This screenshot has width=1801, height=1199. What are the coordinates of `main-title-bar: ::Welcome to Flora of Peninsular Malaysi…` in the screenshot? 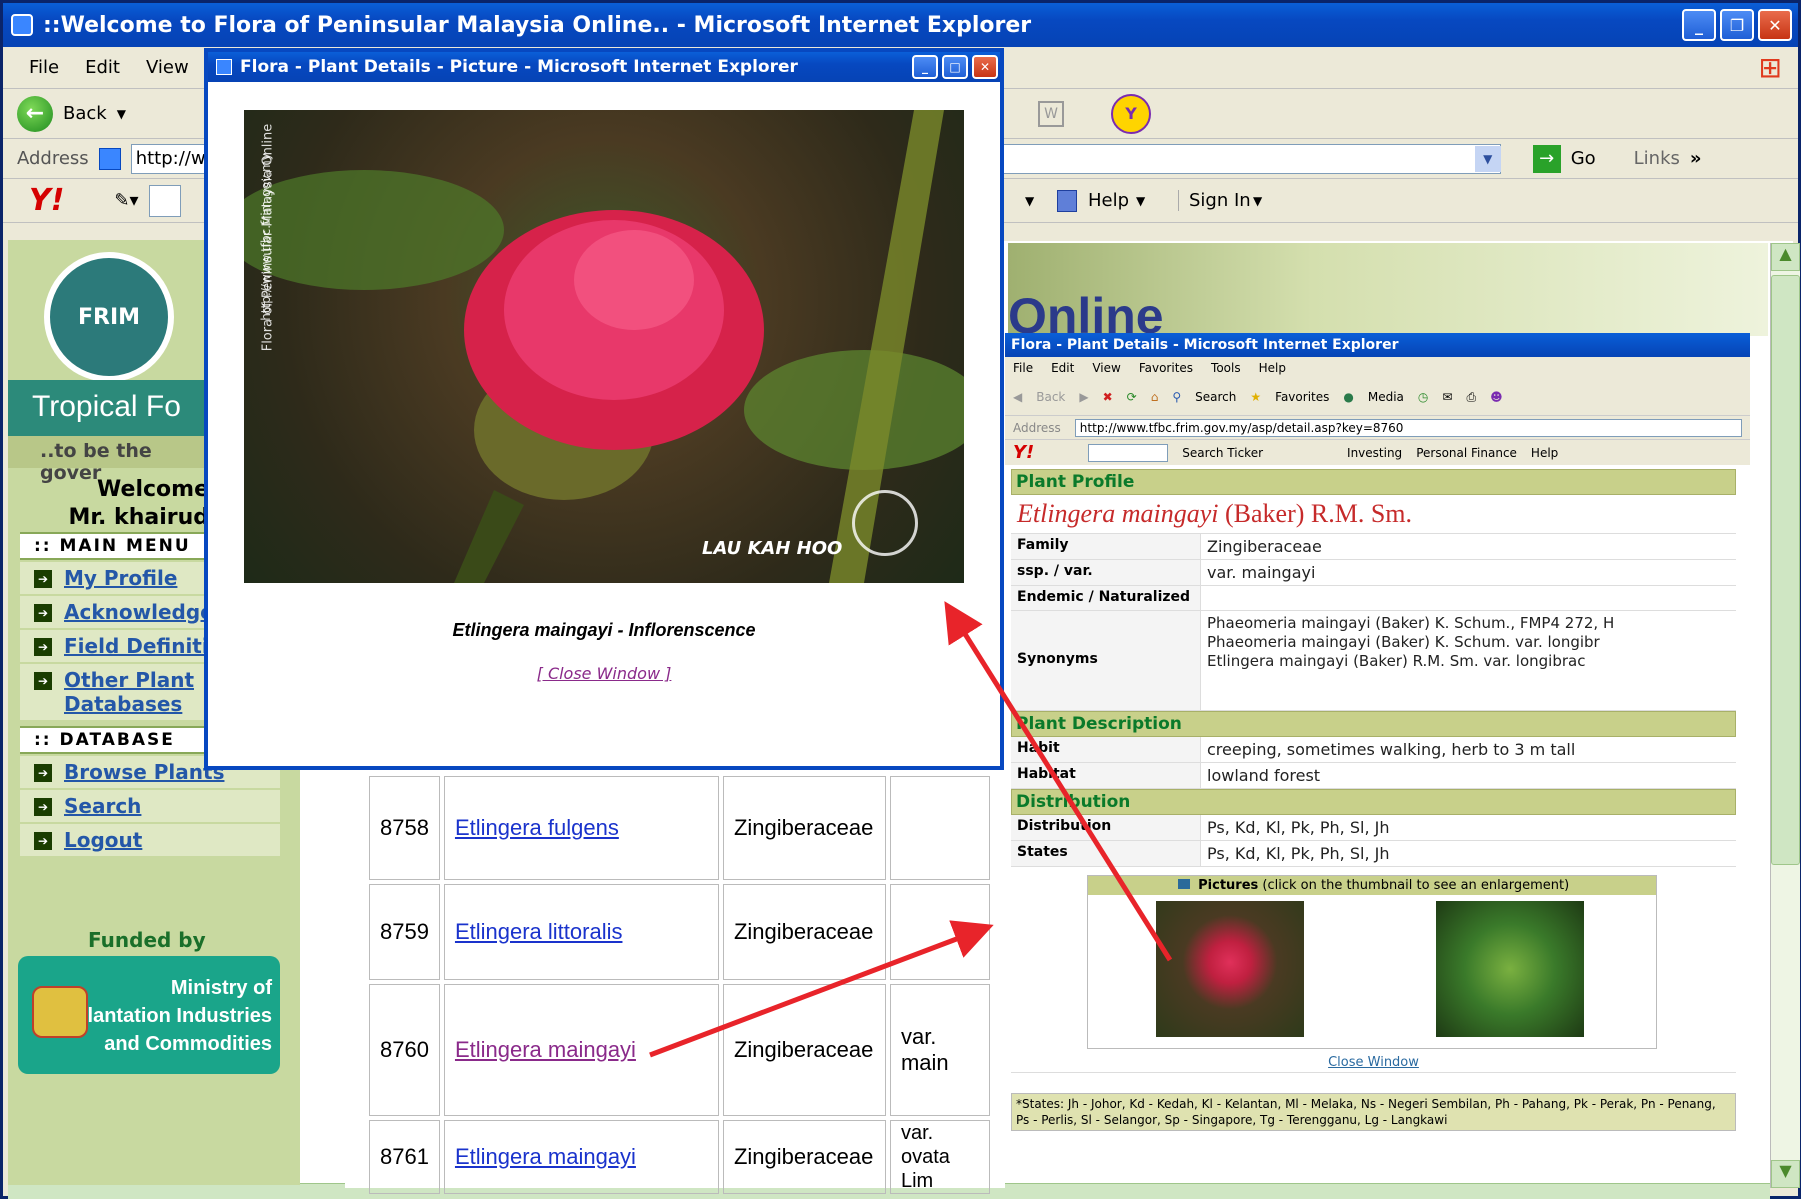 It's located at (900, 25).